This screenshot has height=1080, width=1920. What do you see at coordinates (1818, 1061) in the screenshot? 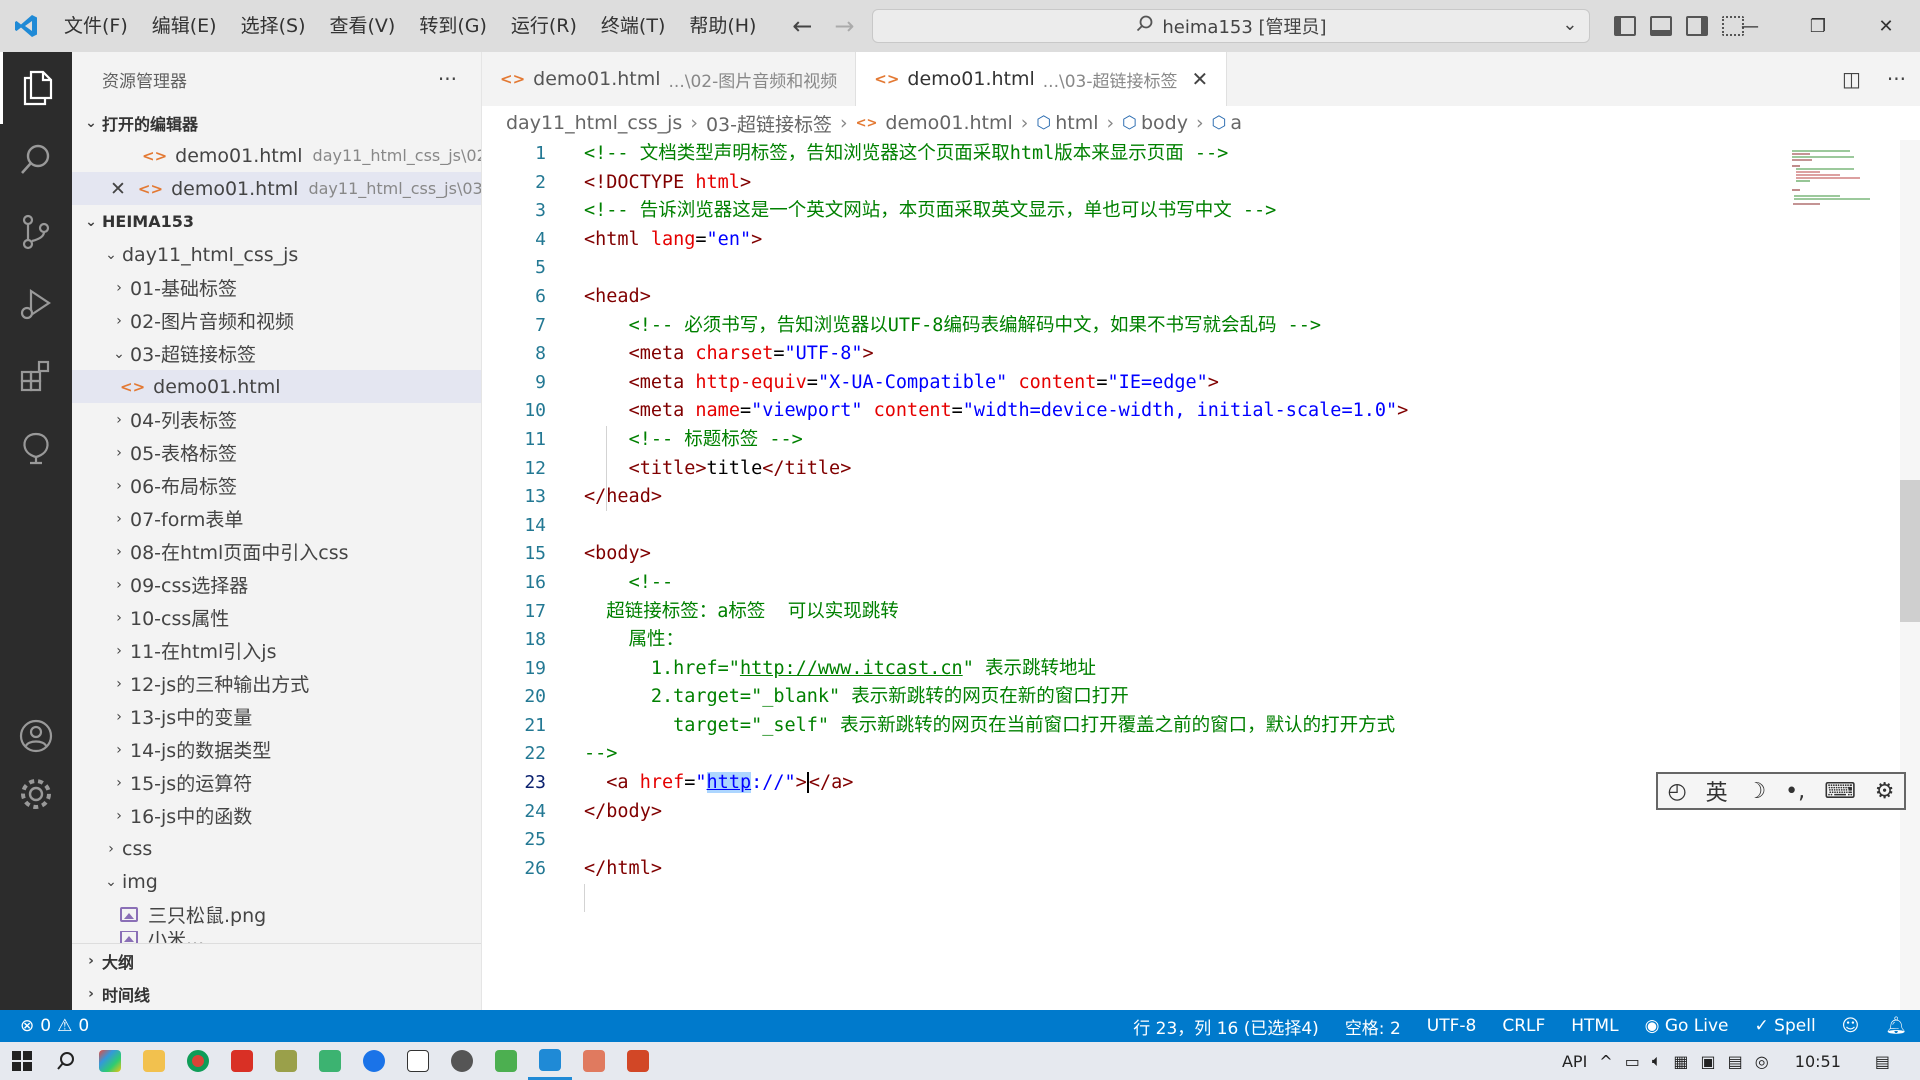
I see `clock: 10:51` at bounding box center [1818, 1061].